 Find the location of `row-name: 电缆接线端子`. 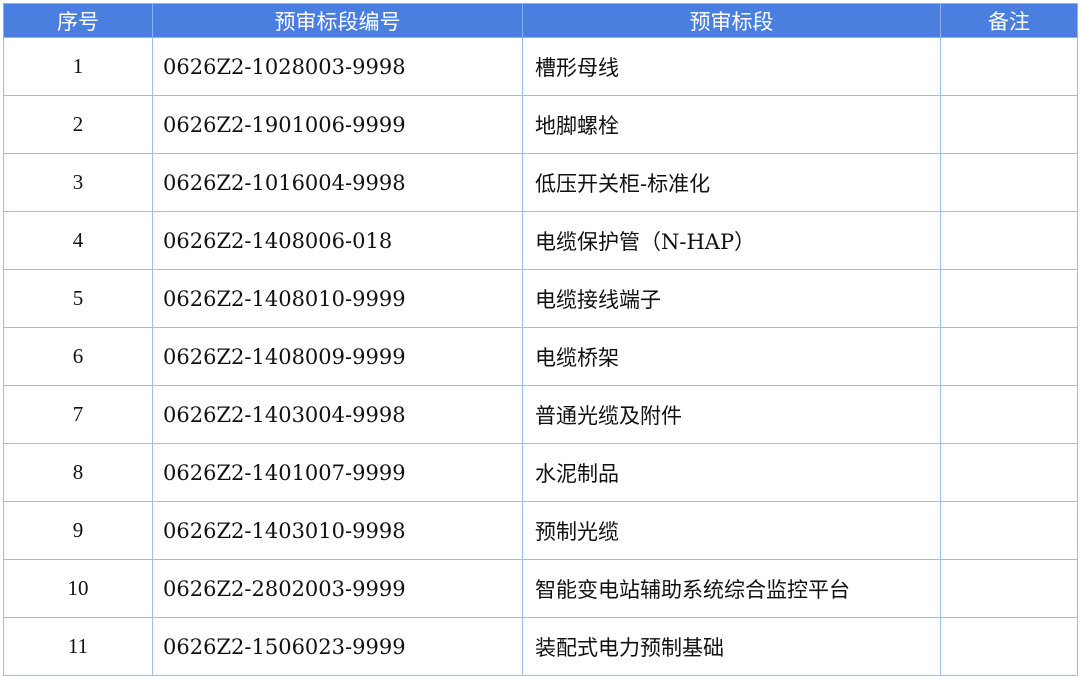

row-name: 电缆接线端子 is located at coordinates (731, 298).